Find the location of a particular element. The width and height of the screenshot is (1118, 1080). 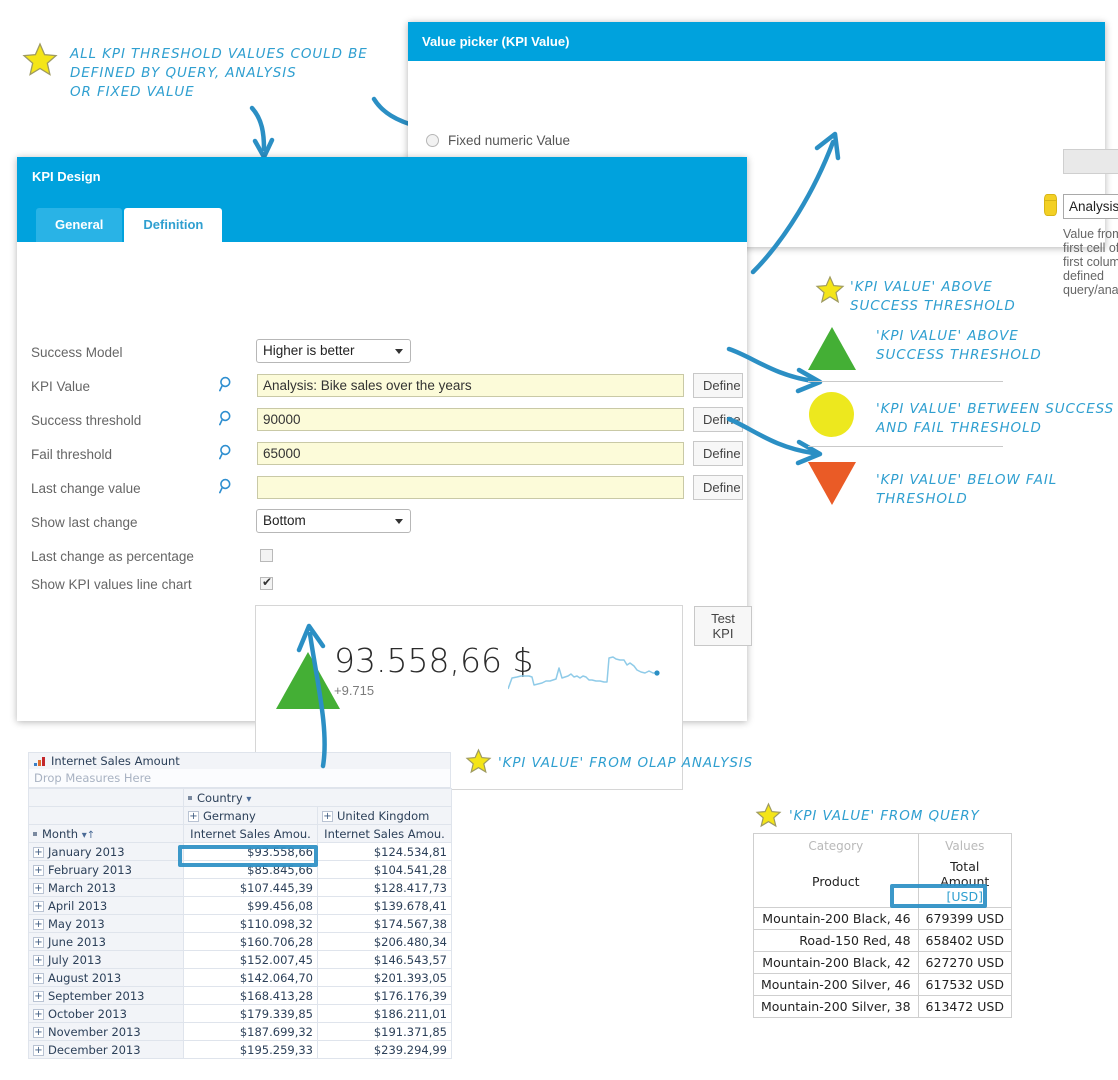

query-cell-product: Mountain-200 Black, 42 is located at coordinates (836, 962).